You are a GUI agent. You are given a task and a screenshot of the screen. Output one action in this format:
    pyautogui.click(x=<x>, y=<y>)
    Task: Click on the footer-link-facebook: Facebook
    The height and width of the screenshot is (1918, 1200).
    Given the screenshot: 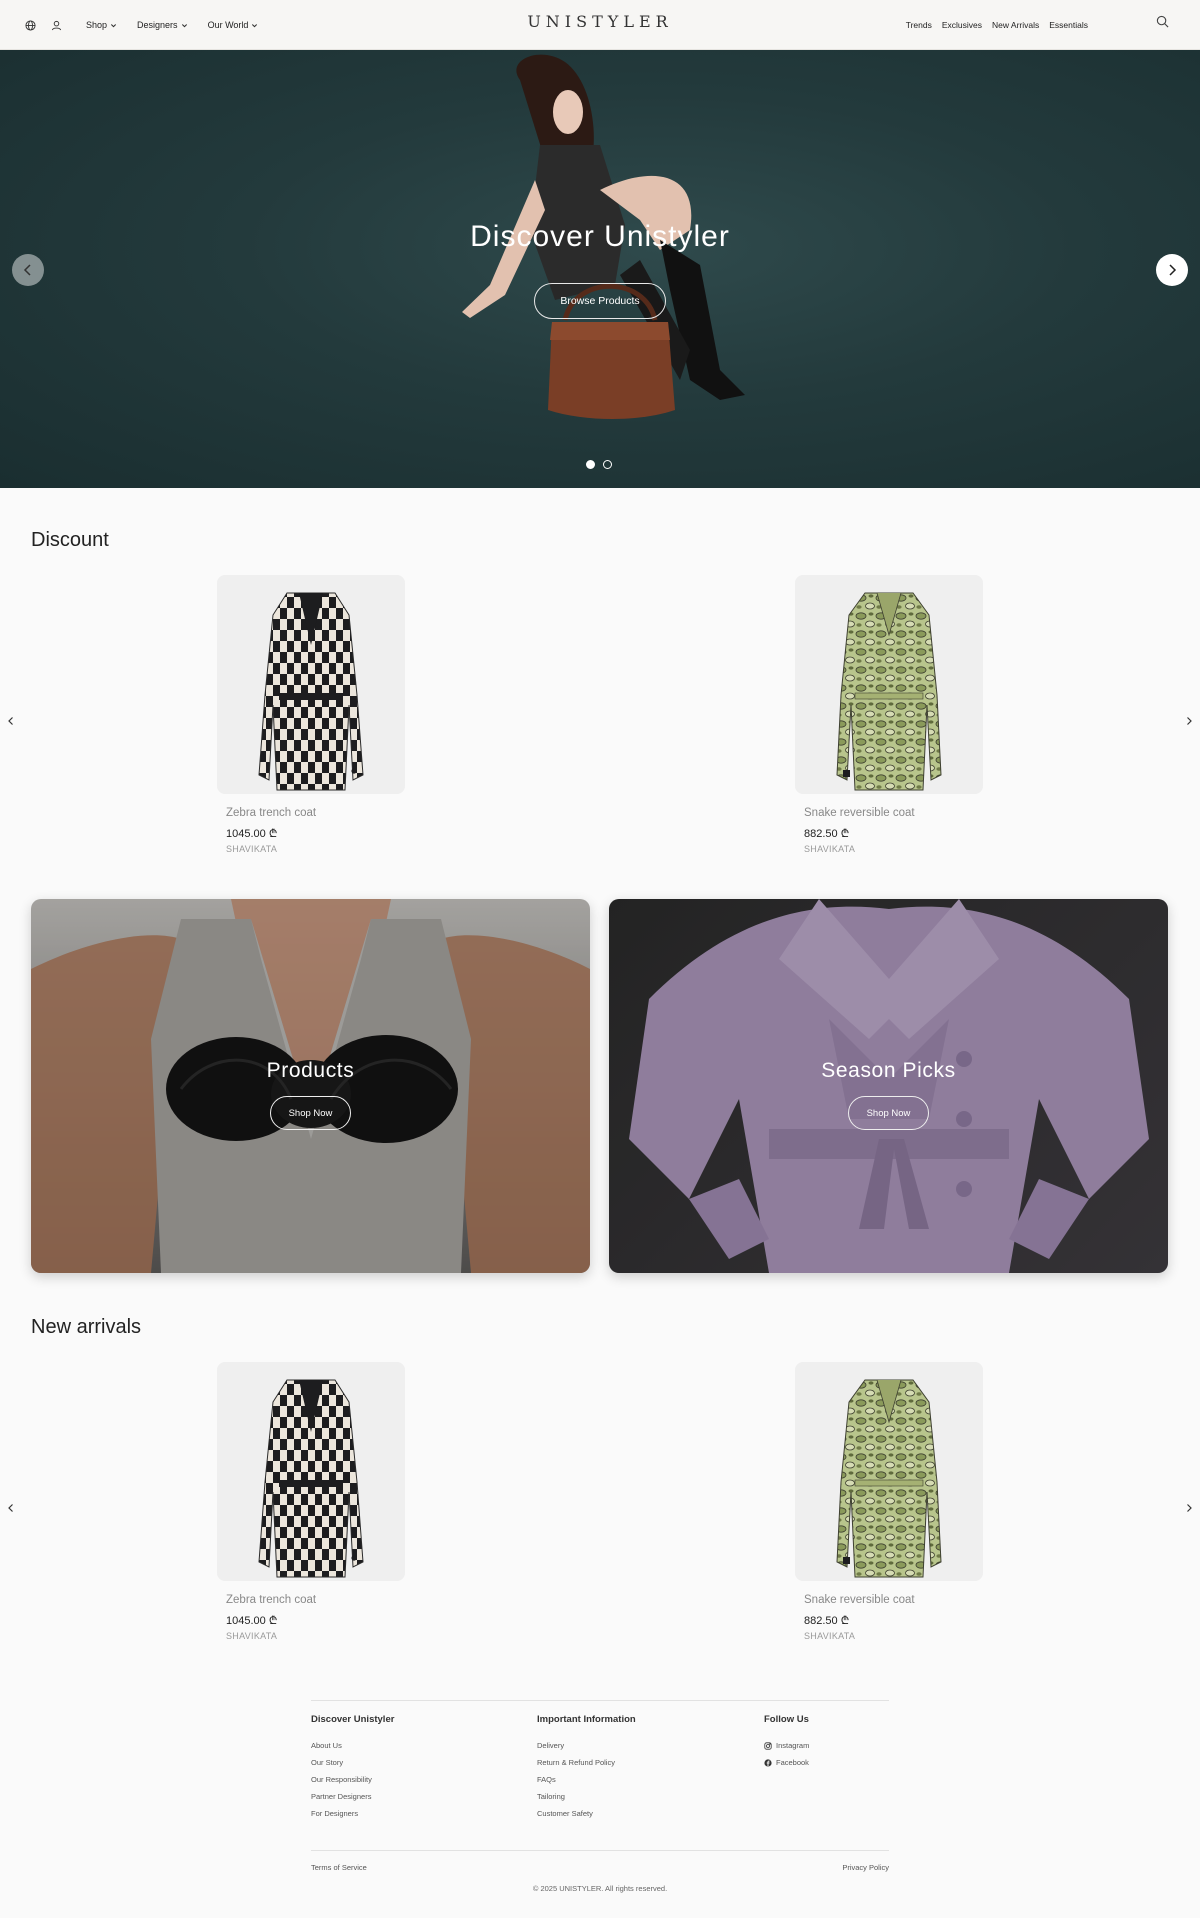 What is the action you would take?
    pyautogui.click(x=786, y=1762)
    